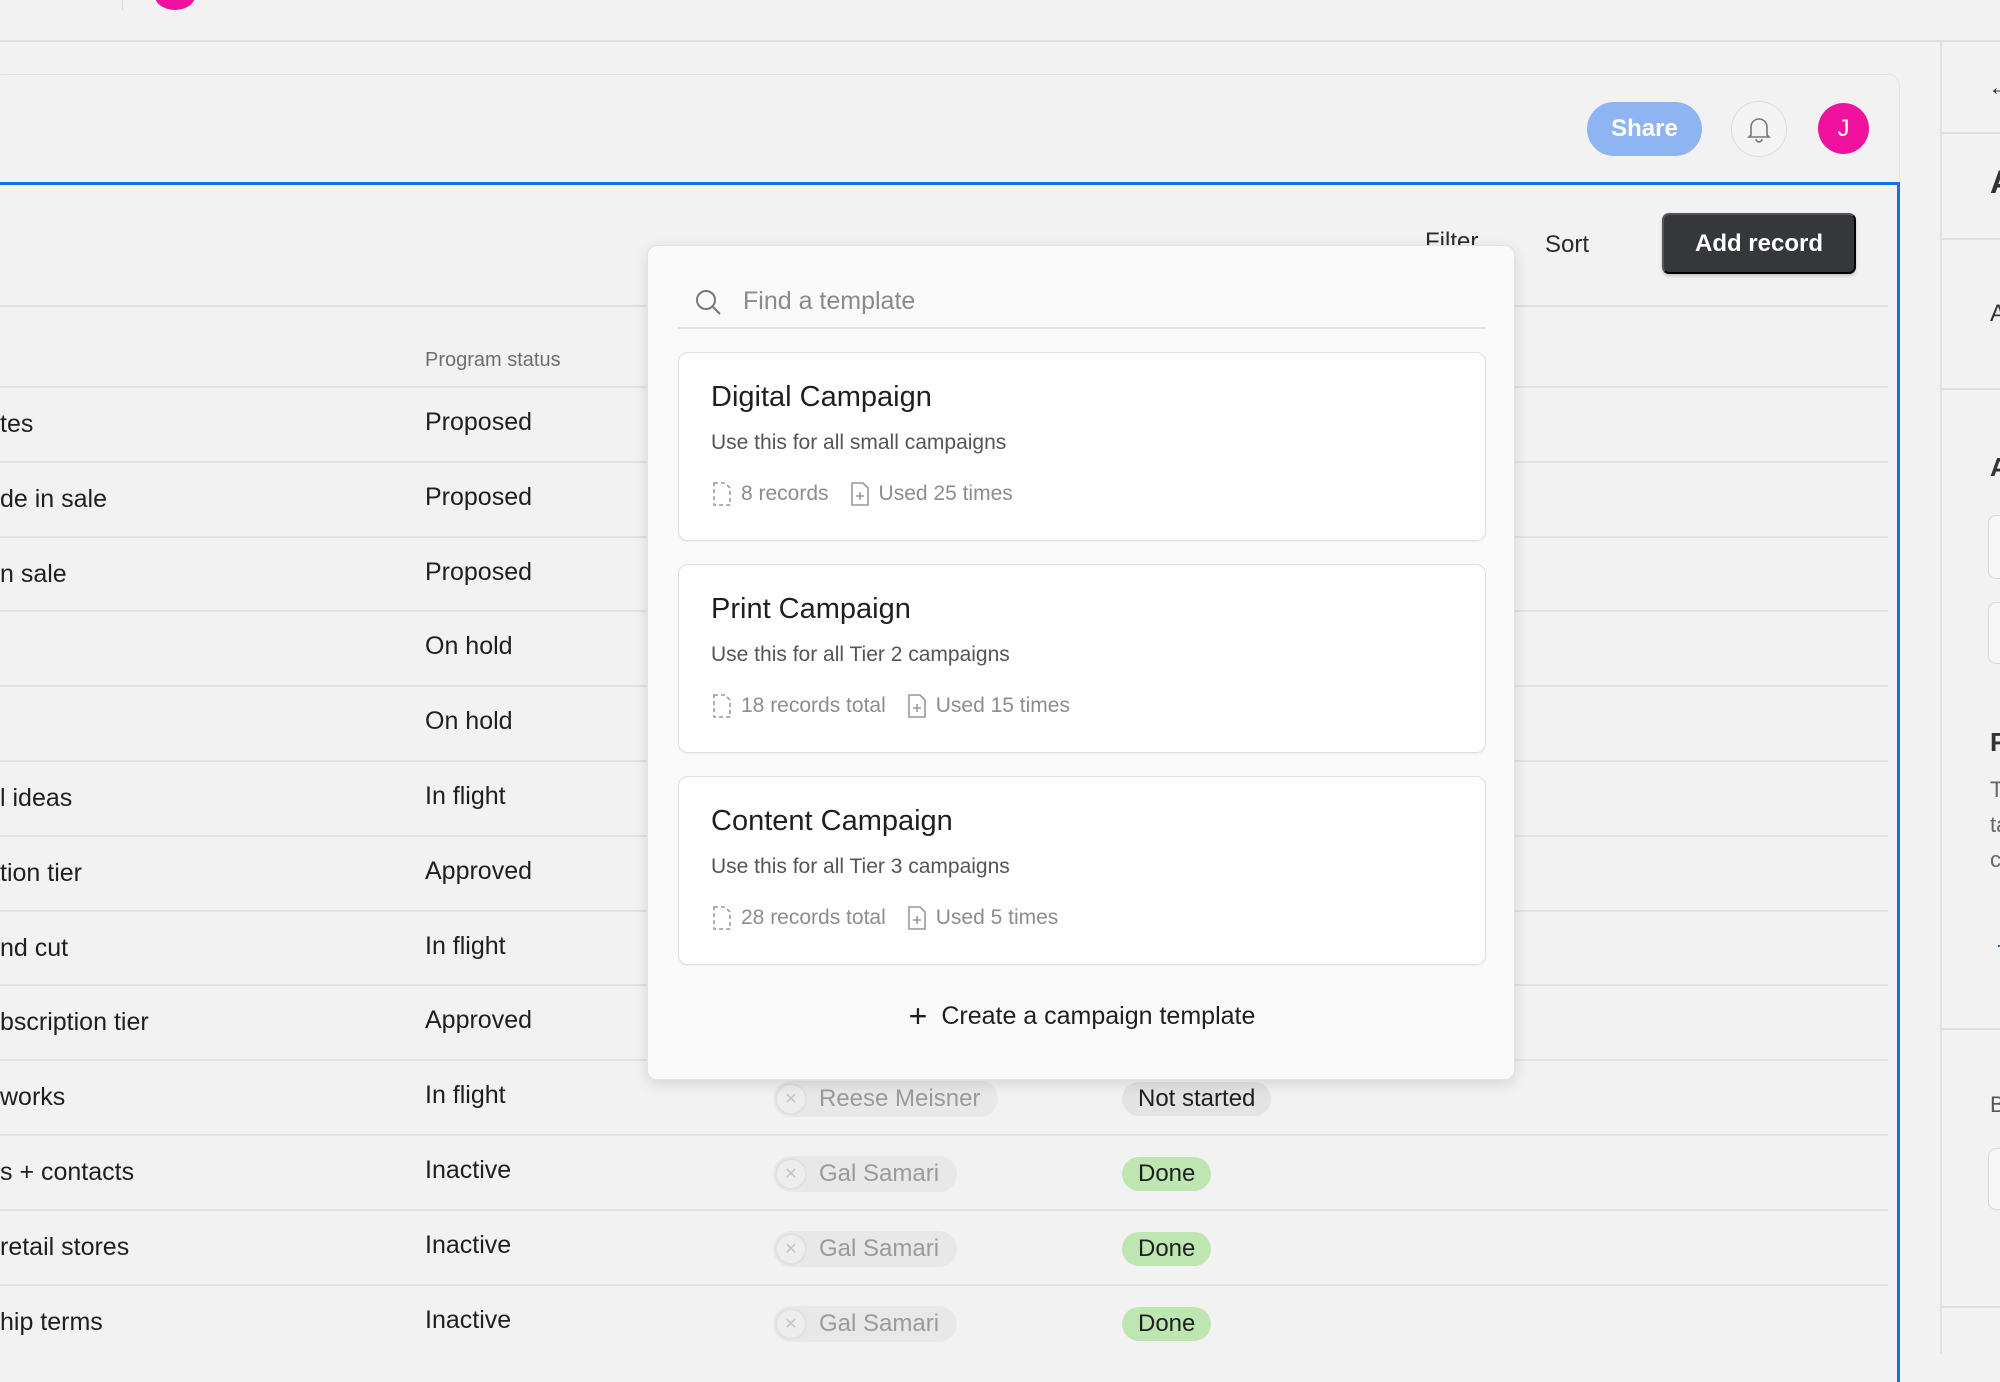 This screenshot has width=2000, height=1382. What do you see at coordinates (997, 917) in the screenshot?
I see `template-usage: Used 5 times` at bounding box center [997, 917].